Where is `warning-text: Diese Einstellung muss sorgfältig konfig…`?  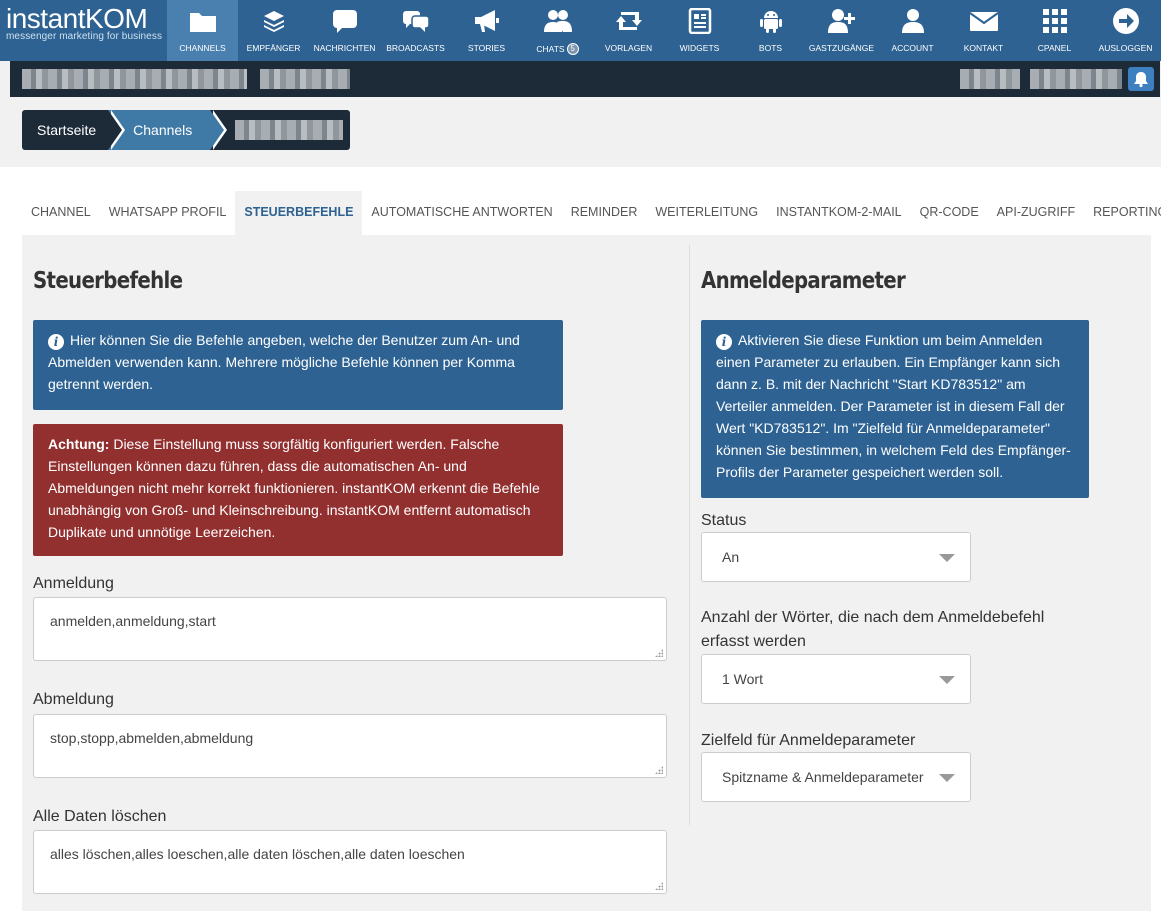
warning-text: Diese Einstellung muss sorgfältig konfig… is located at coordinates (294, 488).